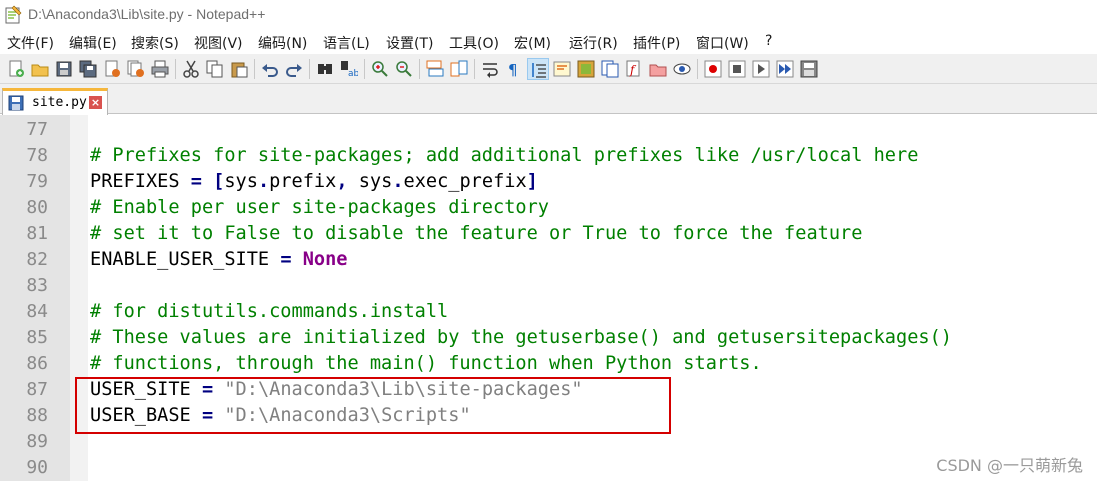 The width and height of the screenshot is (1097, 481). What do you see at coordinates (30, 43) in the screenshot?
I see `menu-file: 文件(F)` at bounding box center [30, 43].